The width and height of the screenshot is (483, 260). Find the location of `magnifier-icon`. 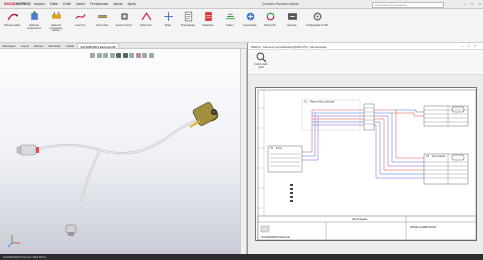

magnifier-icon is located at coordinates (261, 57).